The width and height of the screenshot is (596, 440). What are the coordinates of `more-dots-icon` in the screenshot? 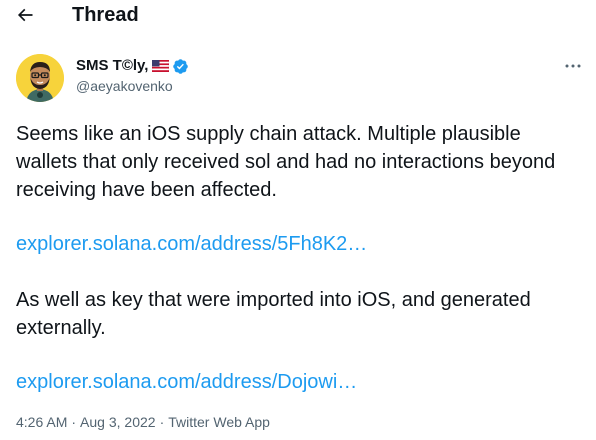 It's located at (573, 66).